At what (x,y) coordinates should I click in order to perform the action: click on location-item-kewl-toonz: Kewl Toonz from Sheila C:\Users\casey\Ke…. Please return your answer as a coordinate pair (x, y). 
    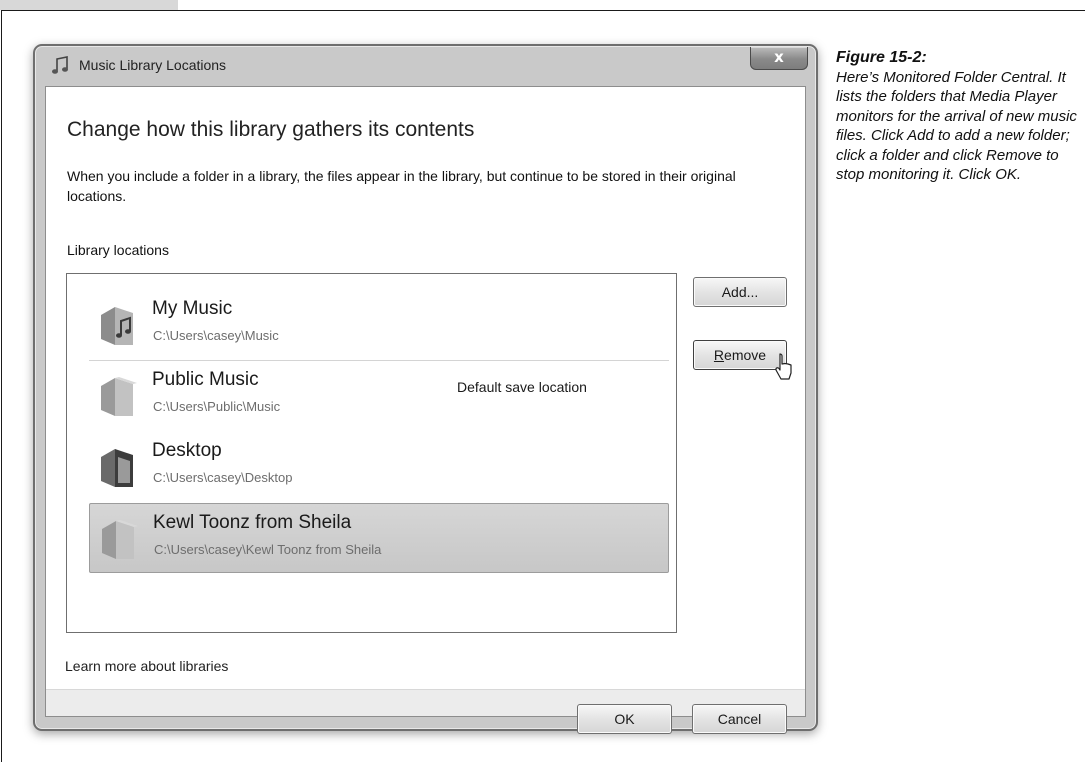
    Looking at the image, I should click on (379, 538).